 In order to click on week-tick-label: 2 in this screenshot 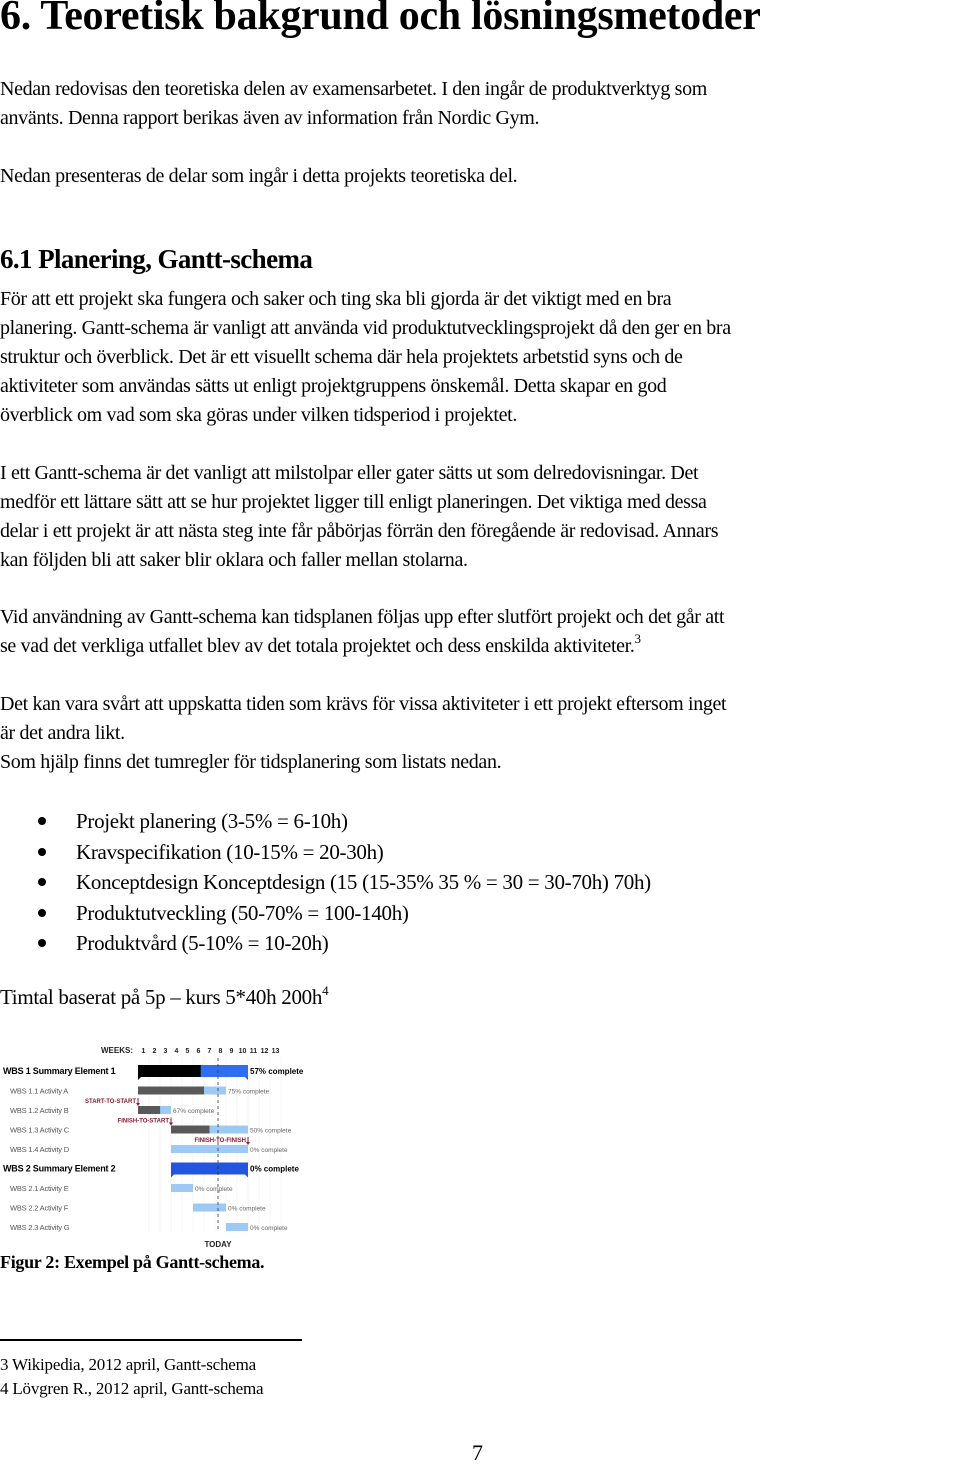, I will do `click(155, 1051)`.